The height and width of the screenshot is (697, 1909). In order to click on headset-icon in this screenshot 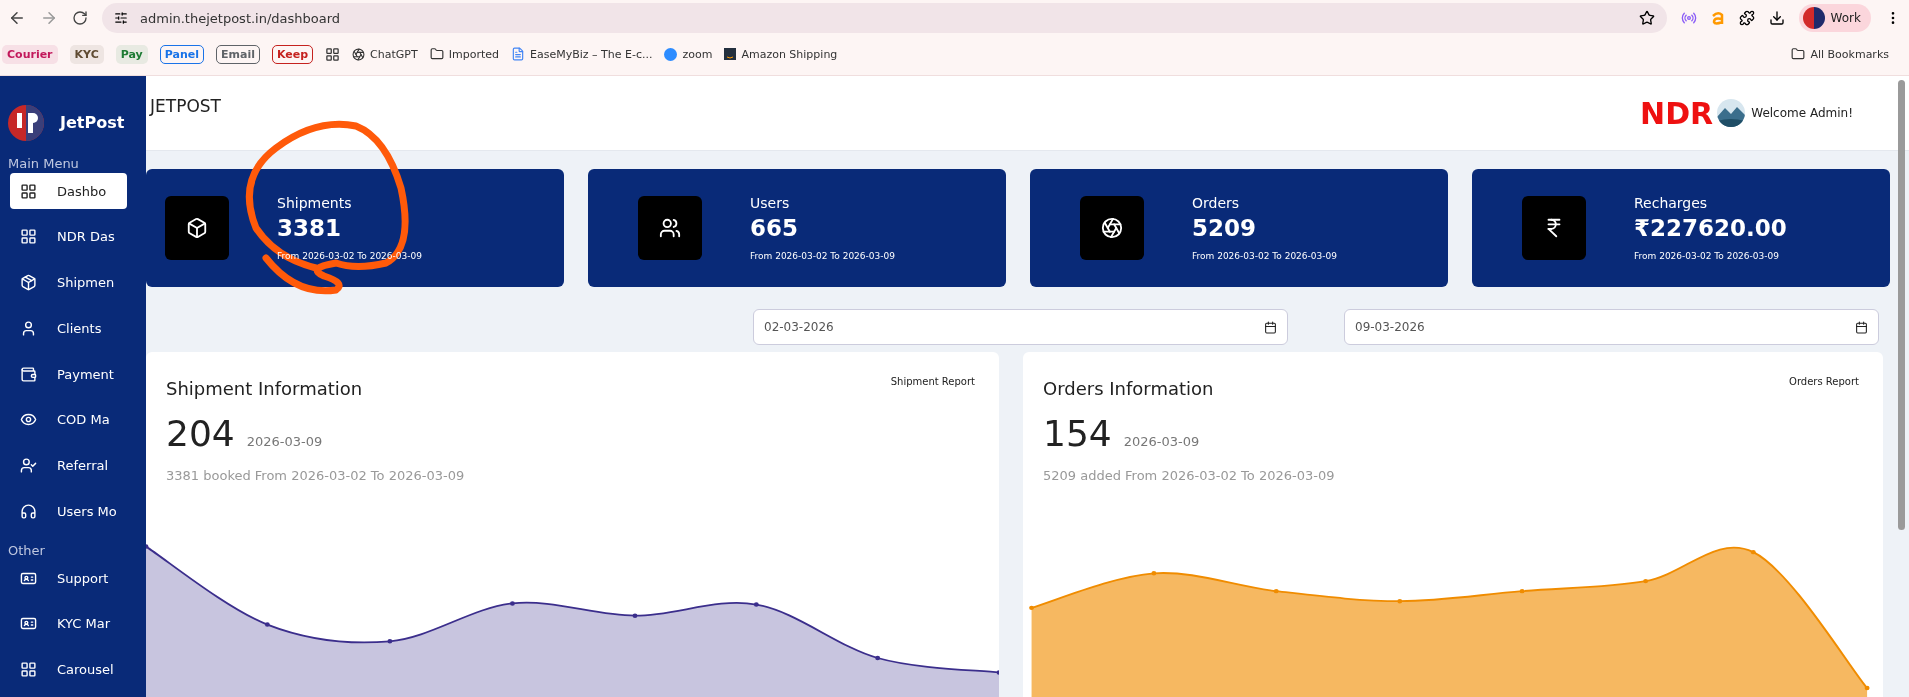, I will do `click(28, 511)`.